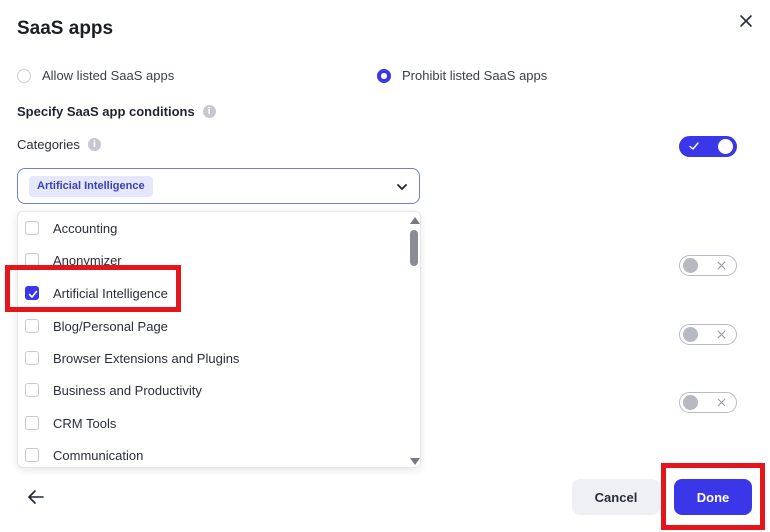 The height and width of the screenshot is (532, 770). Describe the element at coordinates (746, 21) in the screenshot. I see `close-icon` at that location.